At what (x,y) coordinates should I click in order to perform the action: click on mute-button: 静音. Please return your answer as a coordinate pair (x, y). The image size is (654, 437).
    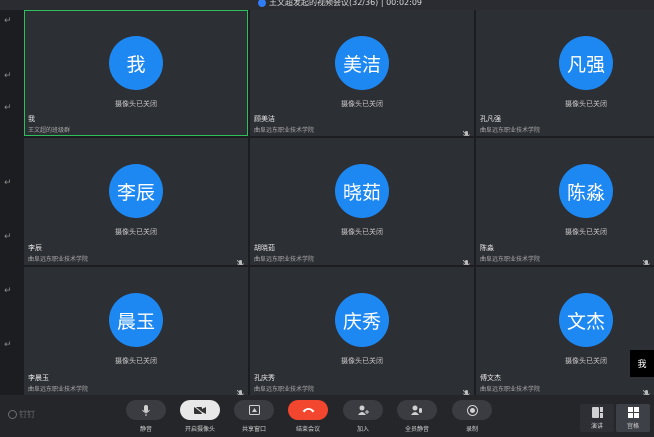
    Looking at the image, I should click on (146, 417).